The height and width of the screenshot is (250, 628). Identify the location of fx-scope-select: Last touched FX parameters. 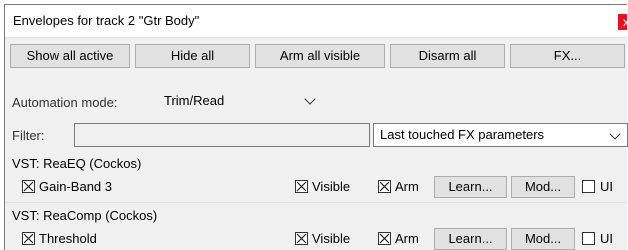
(500, 135).